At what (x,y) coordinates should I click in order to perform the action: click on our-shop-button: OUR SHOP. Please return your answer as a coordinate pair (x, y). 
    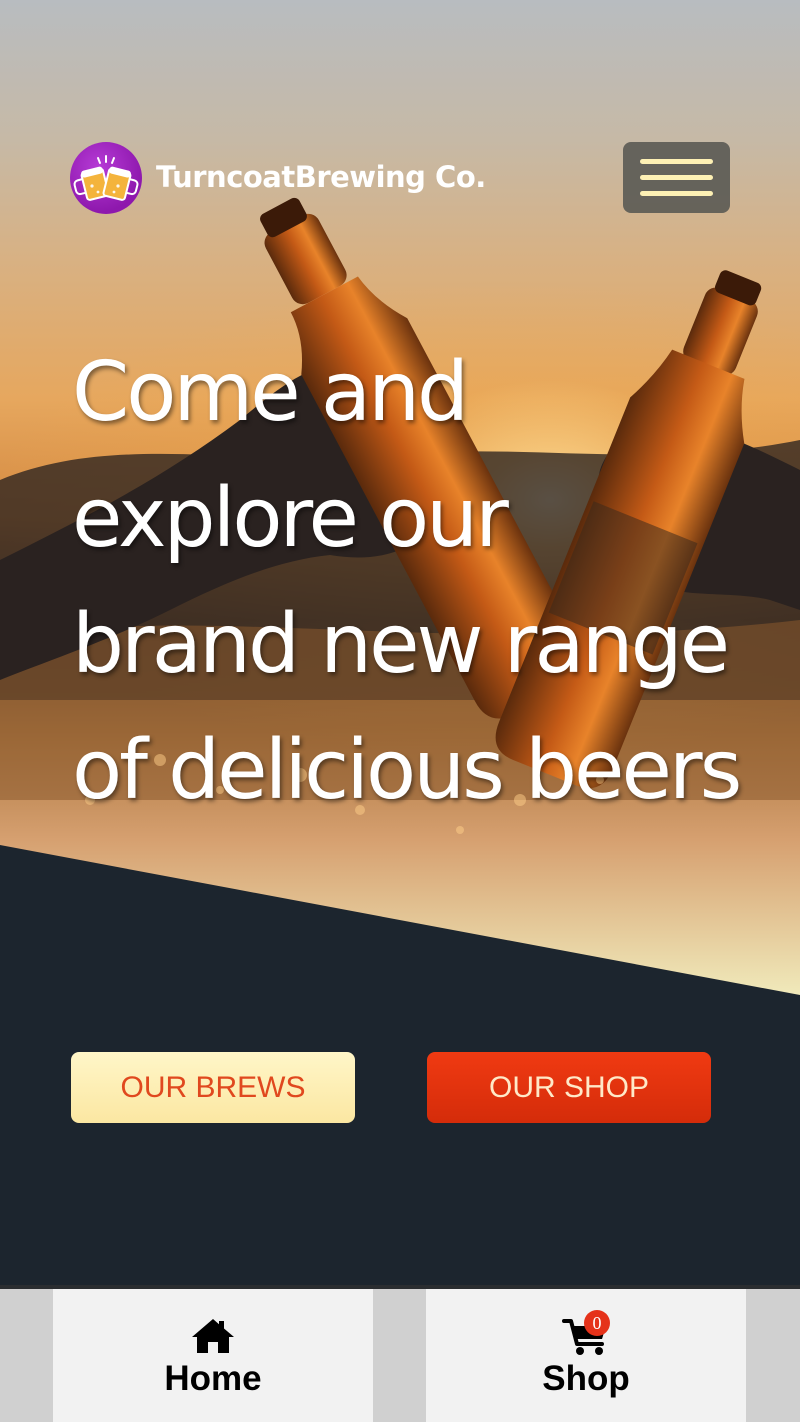
    Looking at the image, I should click on (569, 1087).